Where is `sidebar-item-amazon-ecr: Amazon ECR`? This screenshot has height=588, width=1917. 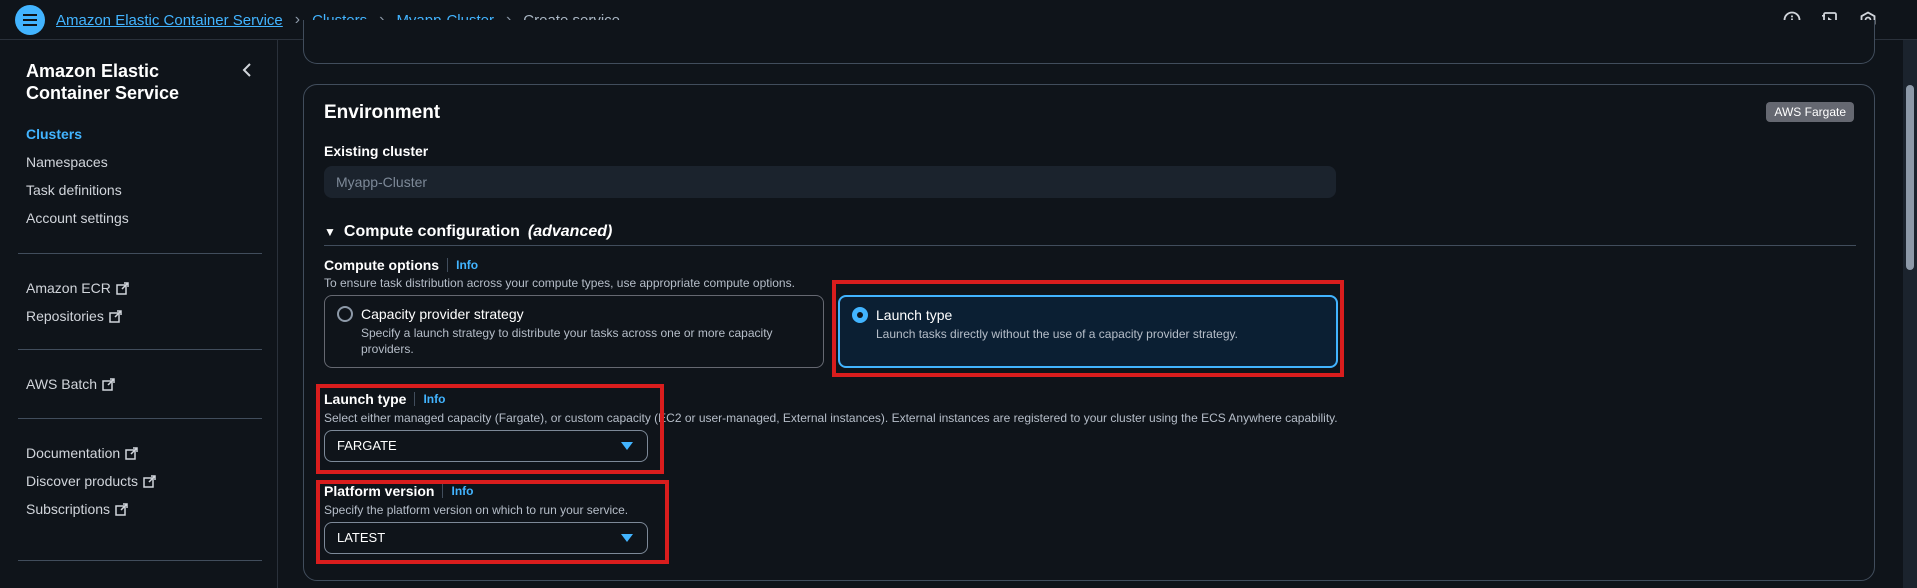 sidebar-item-amazon-ecr: Amazon ECR is located at coordinates (77, 288).